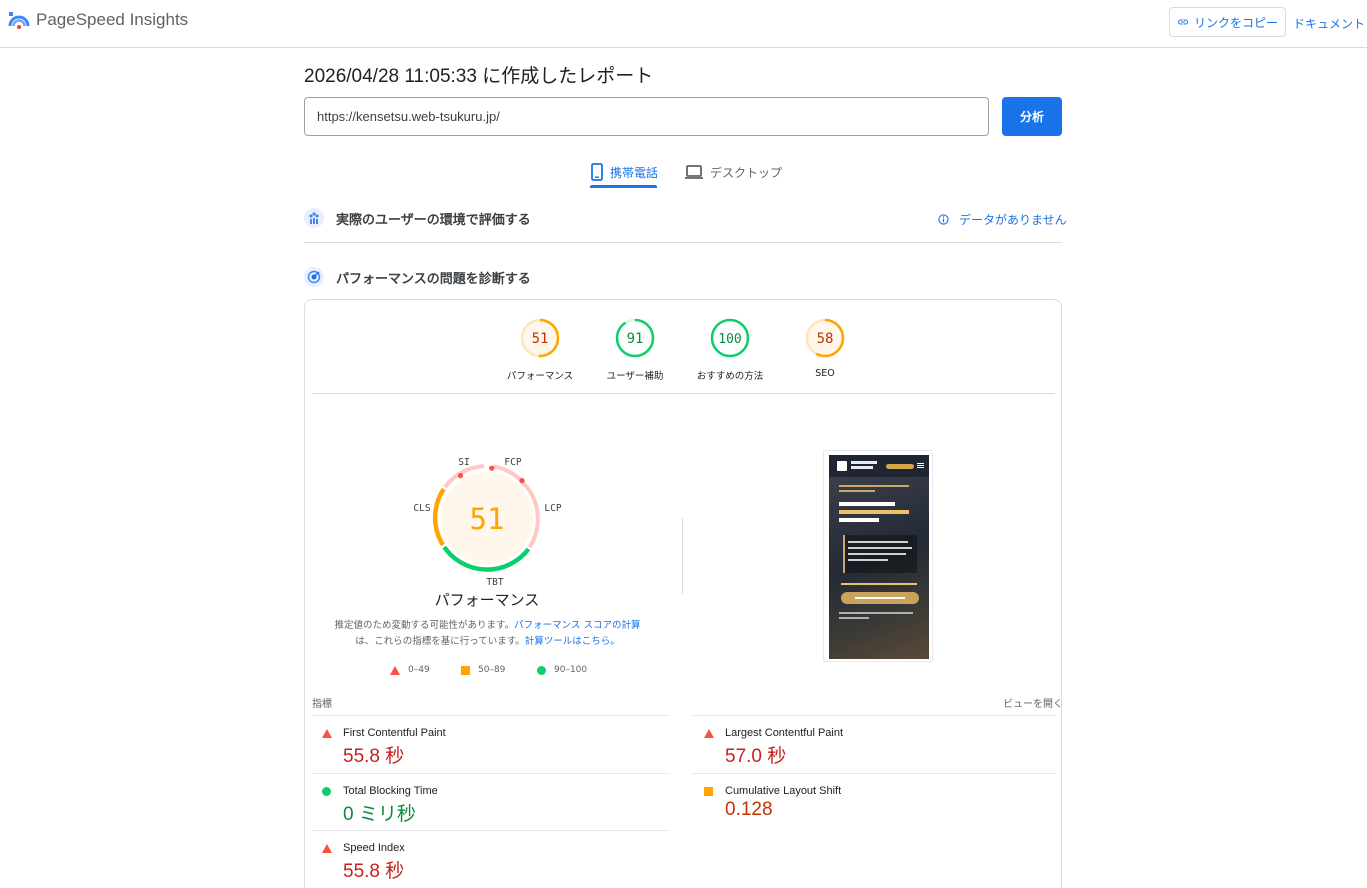 The height and width of the screenshot is (888, 1367). I want to click on performance-big-gauge: 51 SI FCP LCP TBT CLS, so click(487, 522).